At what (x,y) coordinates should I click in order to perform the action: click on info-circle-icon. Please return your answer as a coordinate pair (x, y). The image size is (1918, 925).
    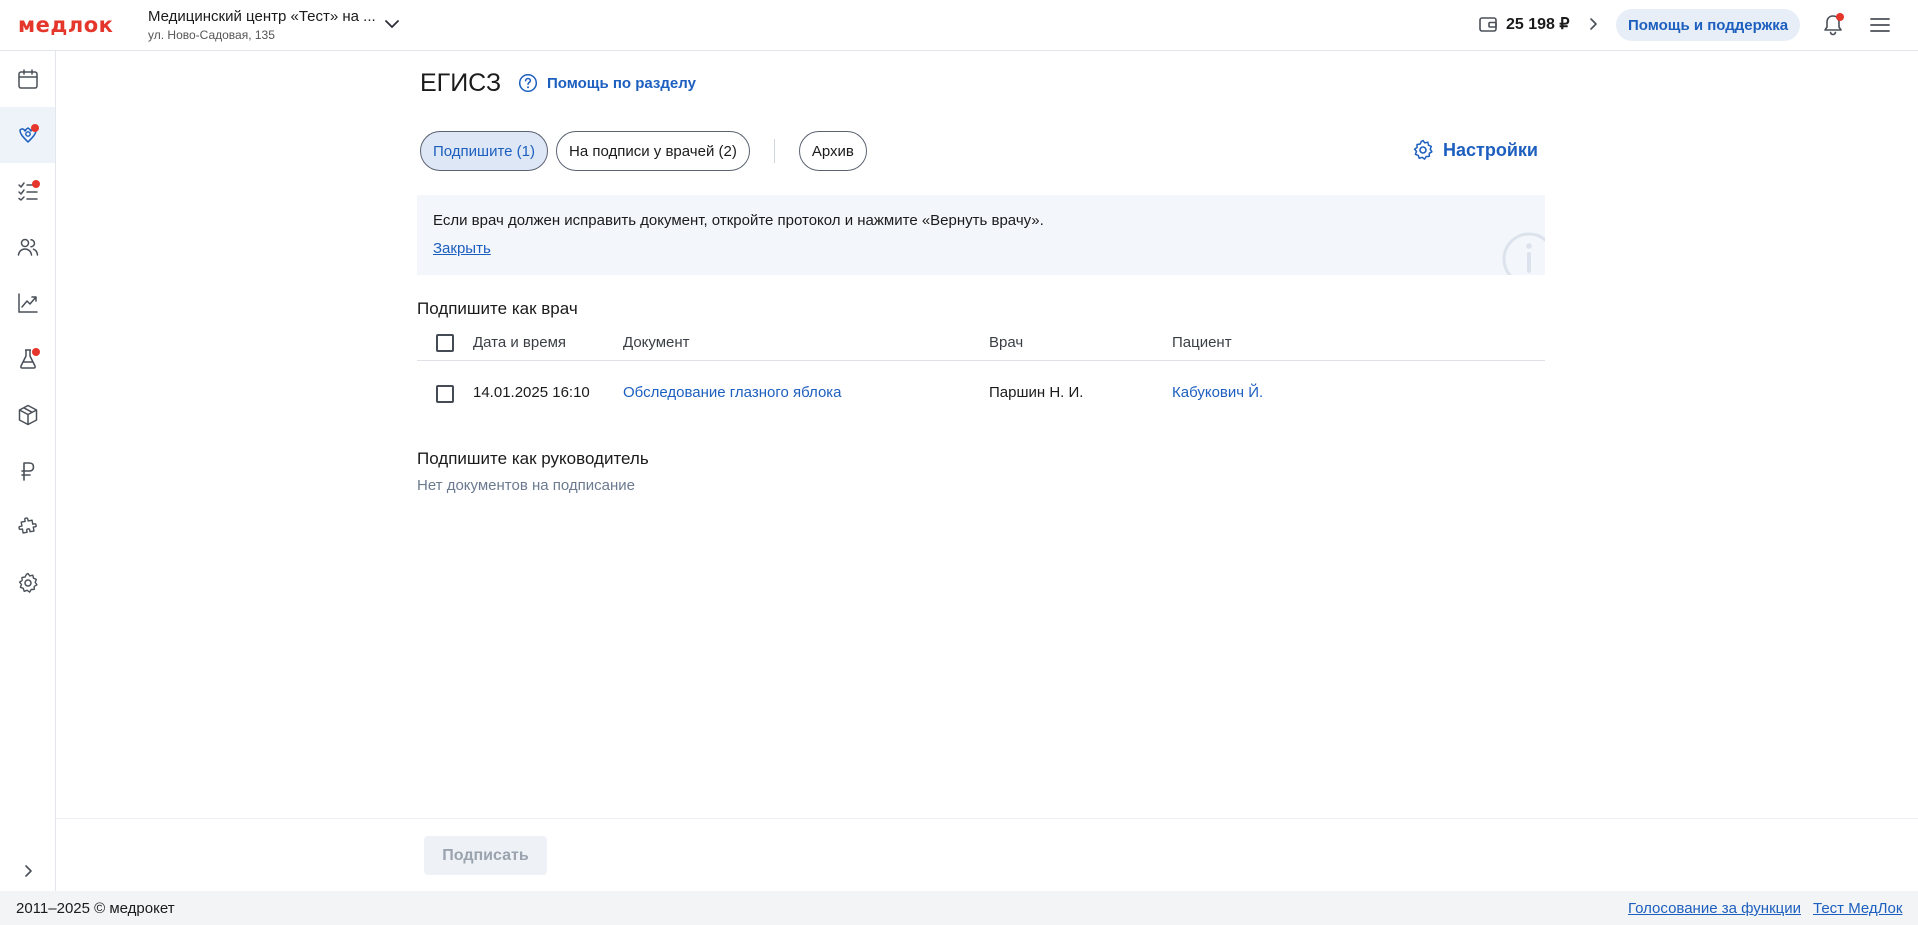
    Looking at the image, I should click on (1523, 253).